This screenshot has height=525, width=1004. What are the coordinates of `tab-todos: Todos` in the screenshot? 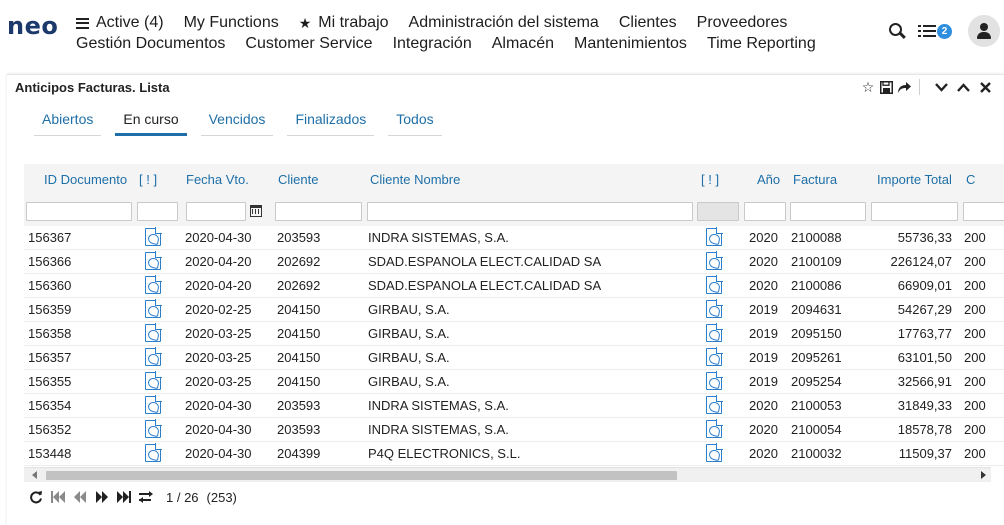 It's located at (415, 121).